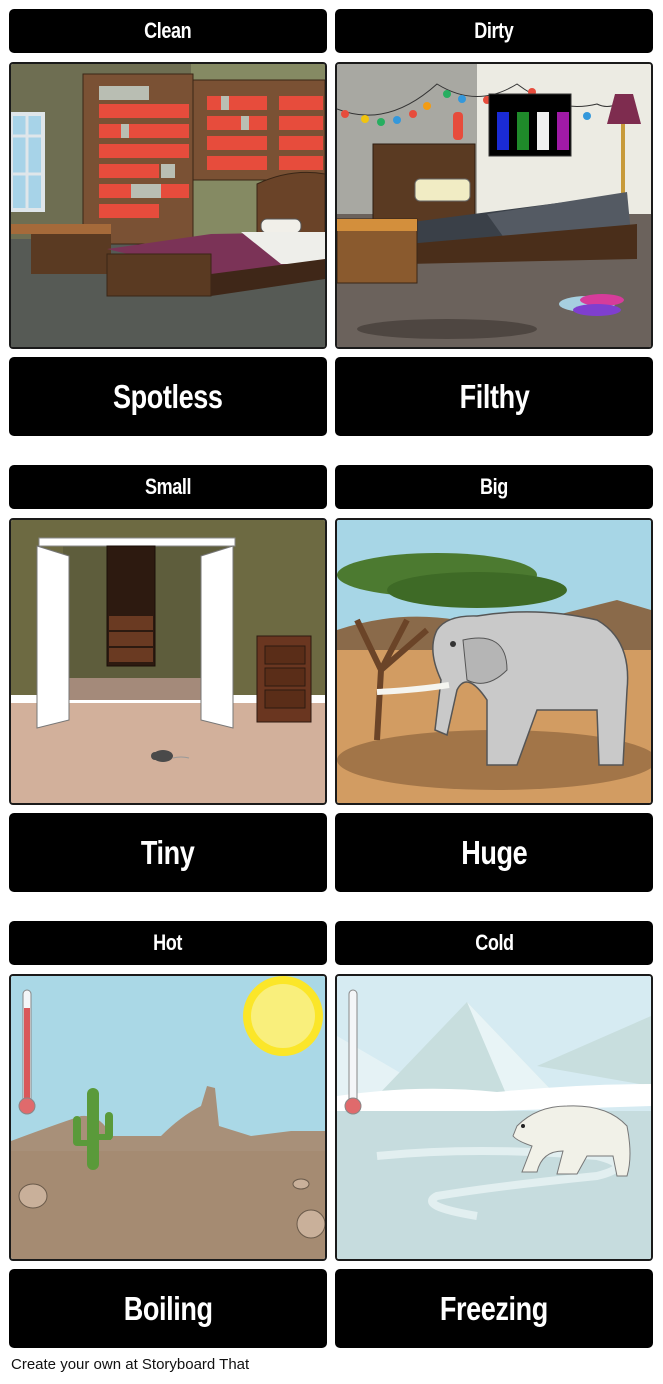 The image size is (663, 1384). I want to click on savanna-illustration, so click(494, 661).